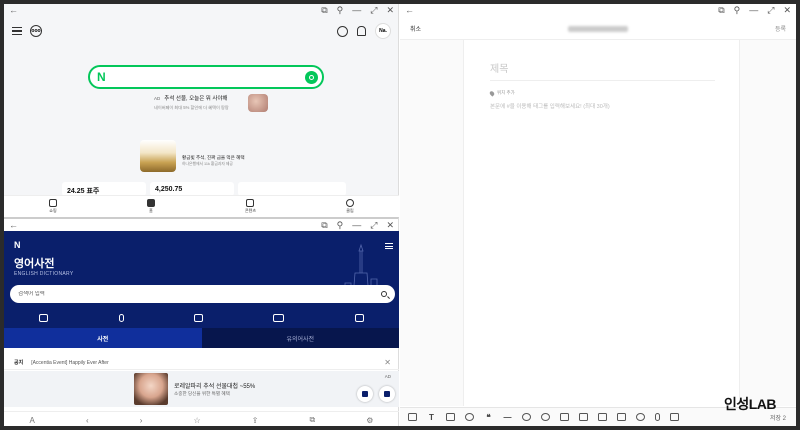 The height and width of the screenshot is (430, 800). Describe the element at coordinates (292, 189) in the screenshot. I see `info-card` at that location.